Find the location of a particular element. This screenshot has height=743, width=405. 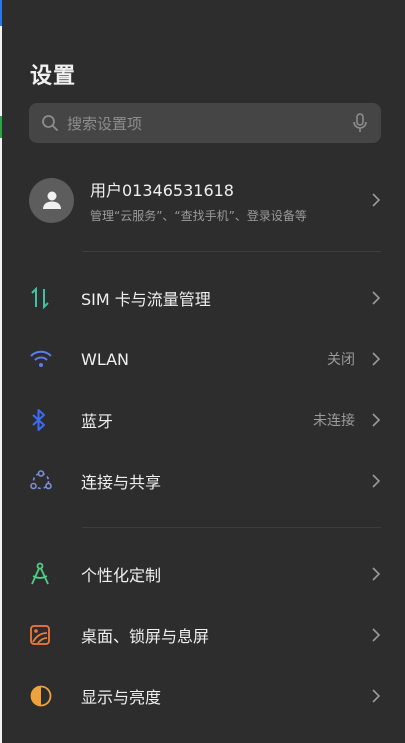

search-input: 搜索设置项 is located at coordinates (209, 123).